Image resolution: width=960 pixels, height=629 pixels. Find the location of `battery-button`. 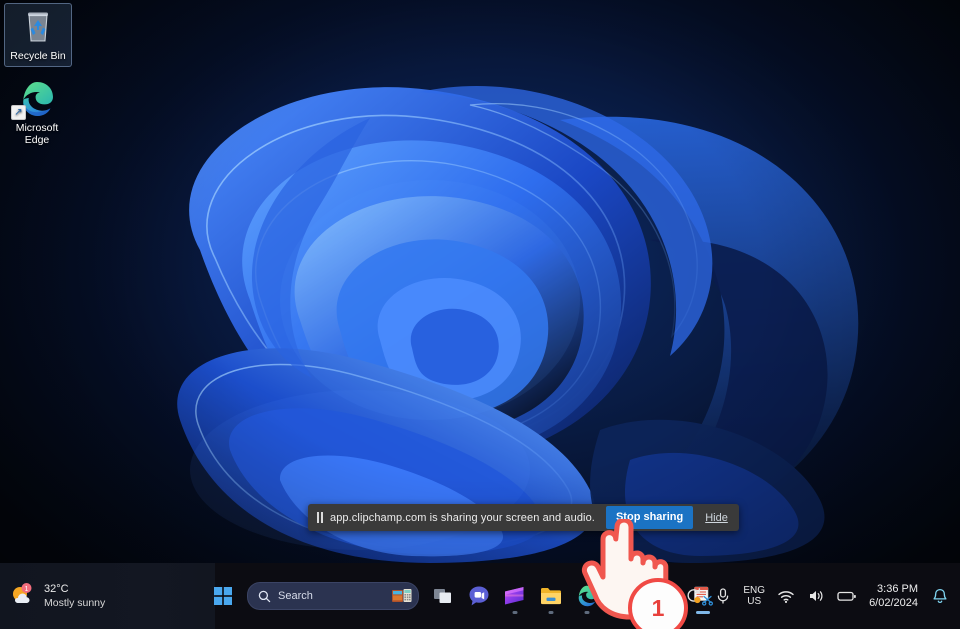

battery-button is located at coordinates (847, 596).